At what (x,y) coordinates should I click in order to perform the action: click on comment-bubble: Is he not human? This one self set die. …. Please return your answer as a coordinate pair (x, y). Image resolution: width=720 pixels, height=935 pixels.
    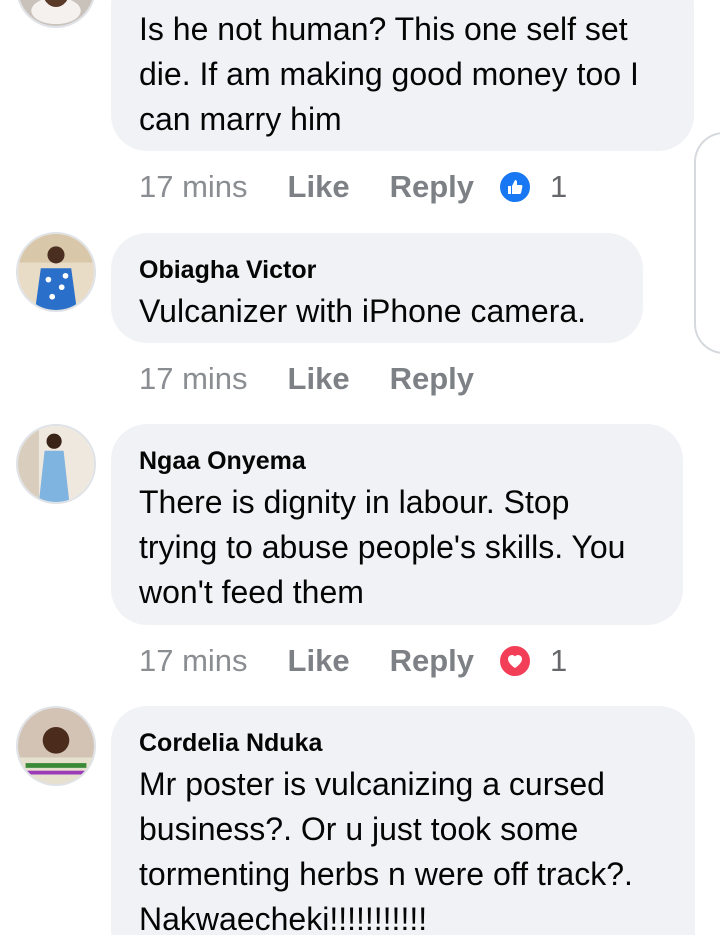
    Looking at the image, I should click on (402, 75).